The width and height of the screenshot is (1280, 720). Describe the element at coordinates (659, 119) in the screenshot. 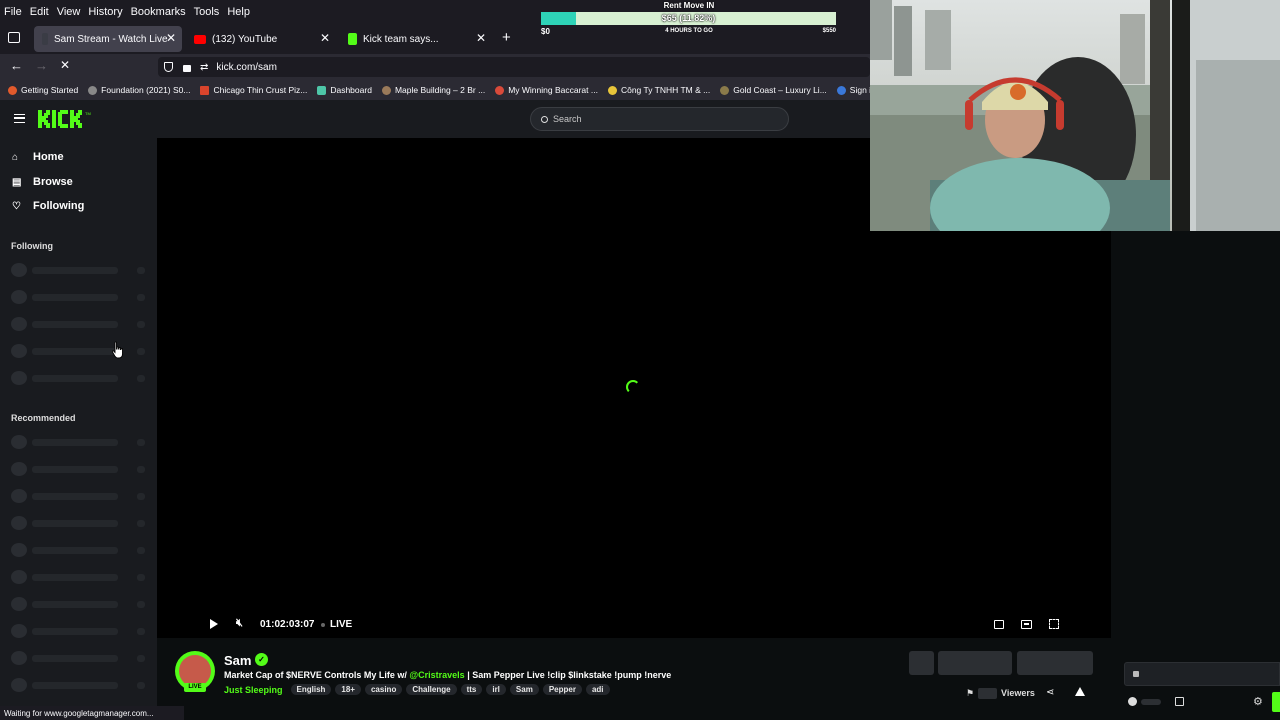

I see `search-input: Search` at that location.